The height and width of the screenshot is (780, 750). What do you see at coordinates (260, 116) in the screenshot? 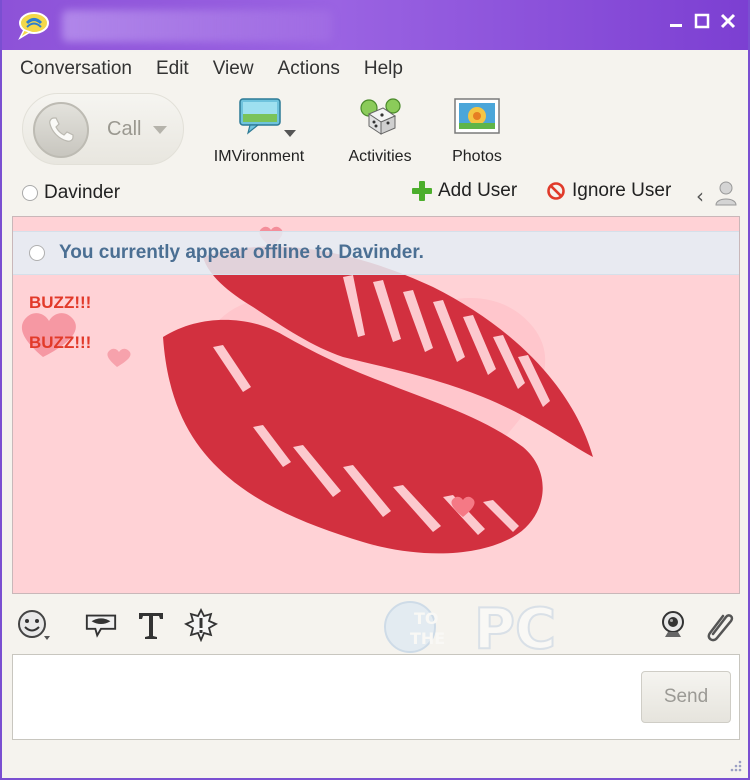
I see `imvironment-icon` at bounding box center [260, 116].